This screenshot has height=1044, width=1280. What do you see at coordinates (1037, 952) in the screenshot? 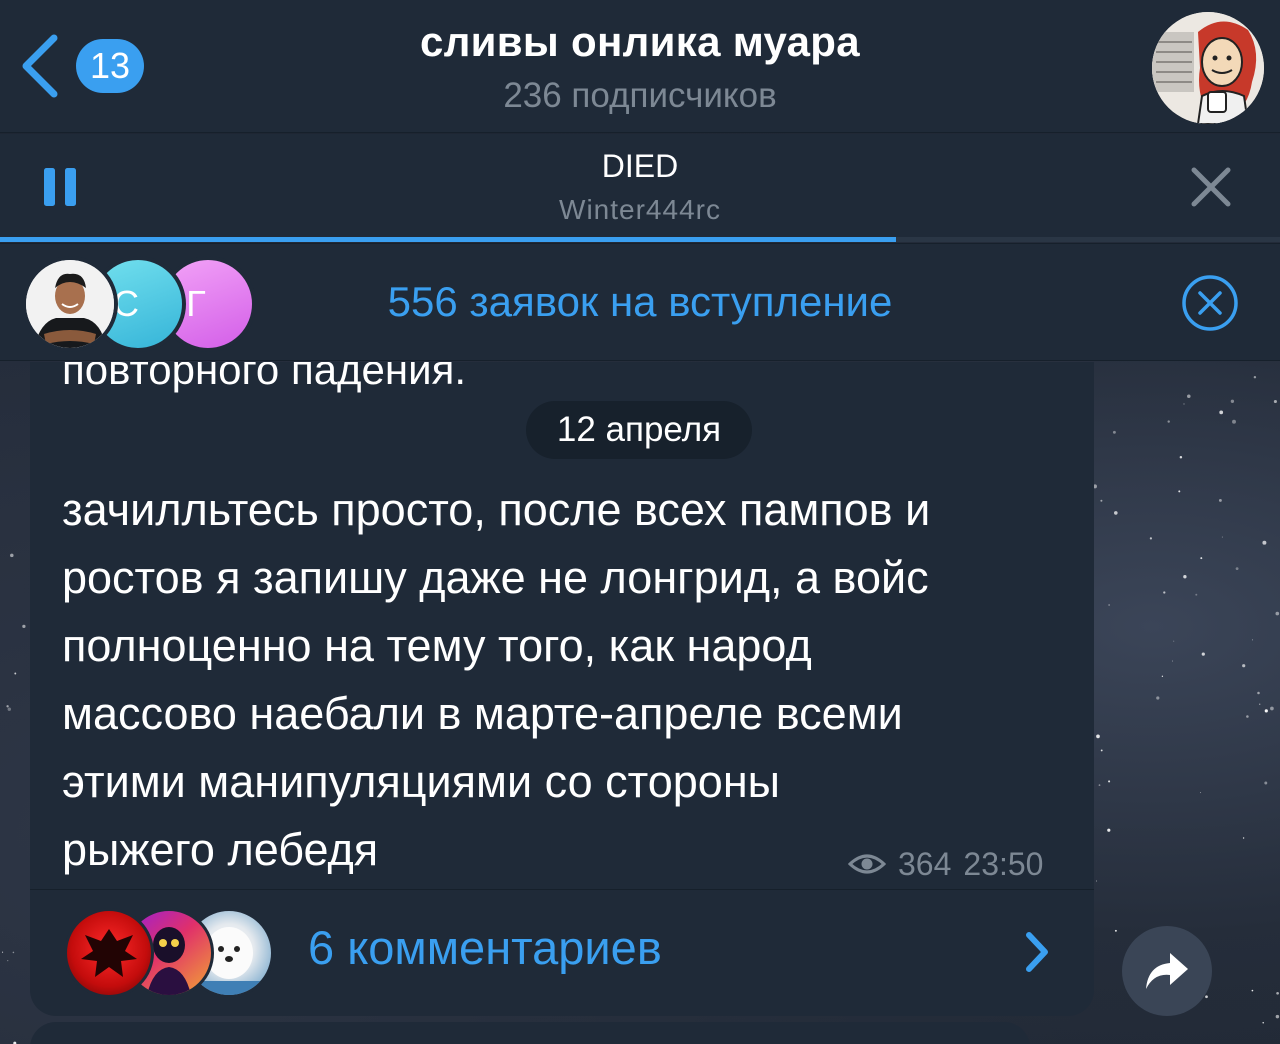
I see `chevron-right-icon` at bounding box center [1037, 952].